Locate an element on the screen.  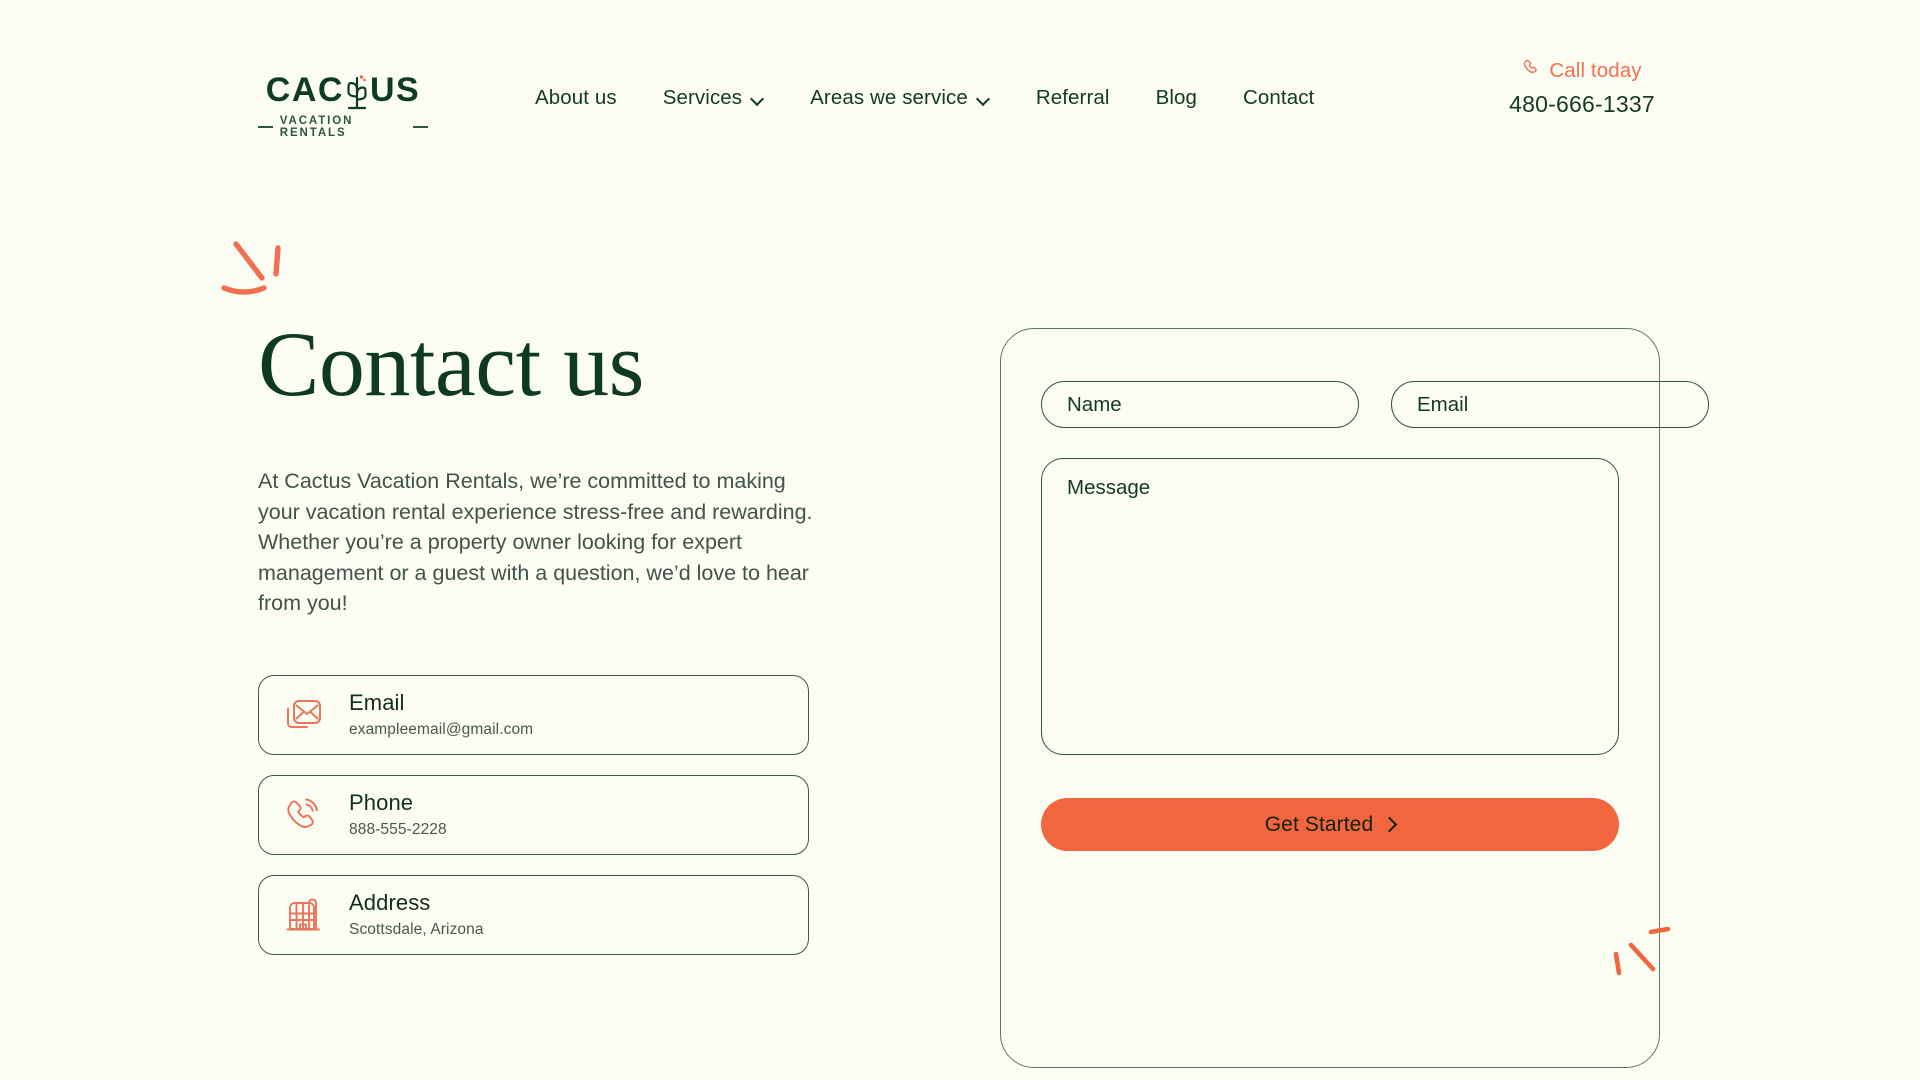
nav-label: Areas we service is located at coordinates (889, 97).